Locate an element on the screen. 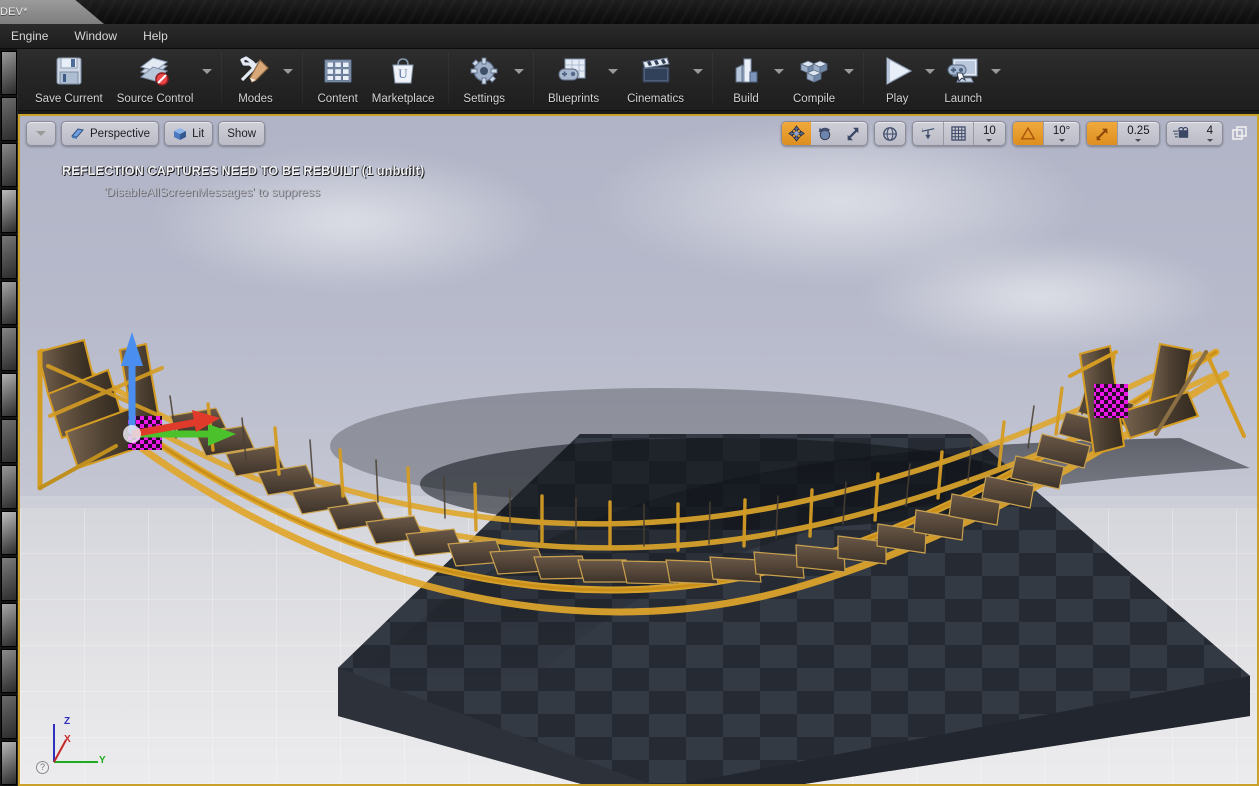 This screenshot has height=786, width=1259. viewport-toolbar-left: Perspective Lit Show is located at coordinates (146, 133).